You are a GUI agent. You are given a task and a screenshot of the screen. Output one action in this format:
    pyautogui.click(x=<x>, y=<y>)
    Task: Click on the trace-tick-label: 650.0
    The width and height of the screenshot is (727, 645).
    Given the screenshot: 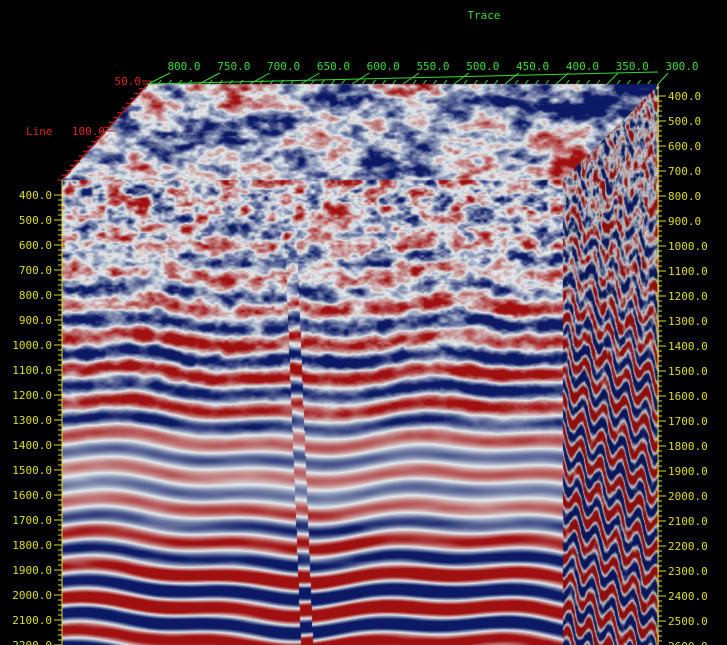 What is the action you would take?
    pyautogui.click(x=333, y=66)
    